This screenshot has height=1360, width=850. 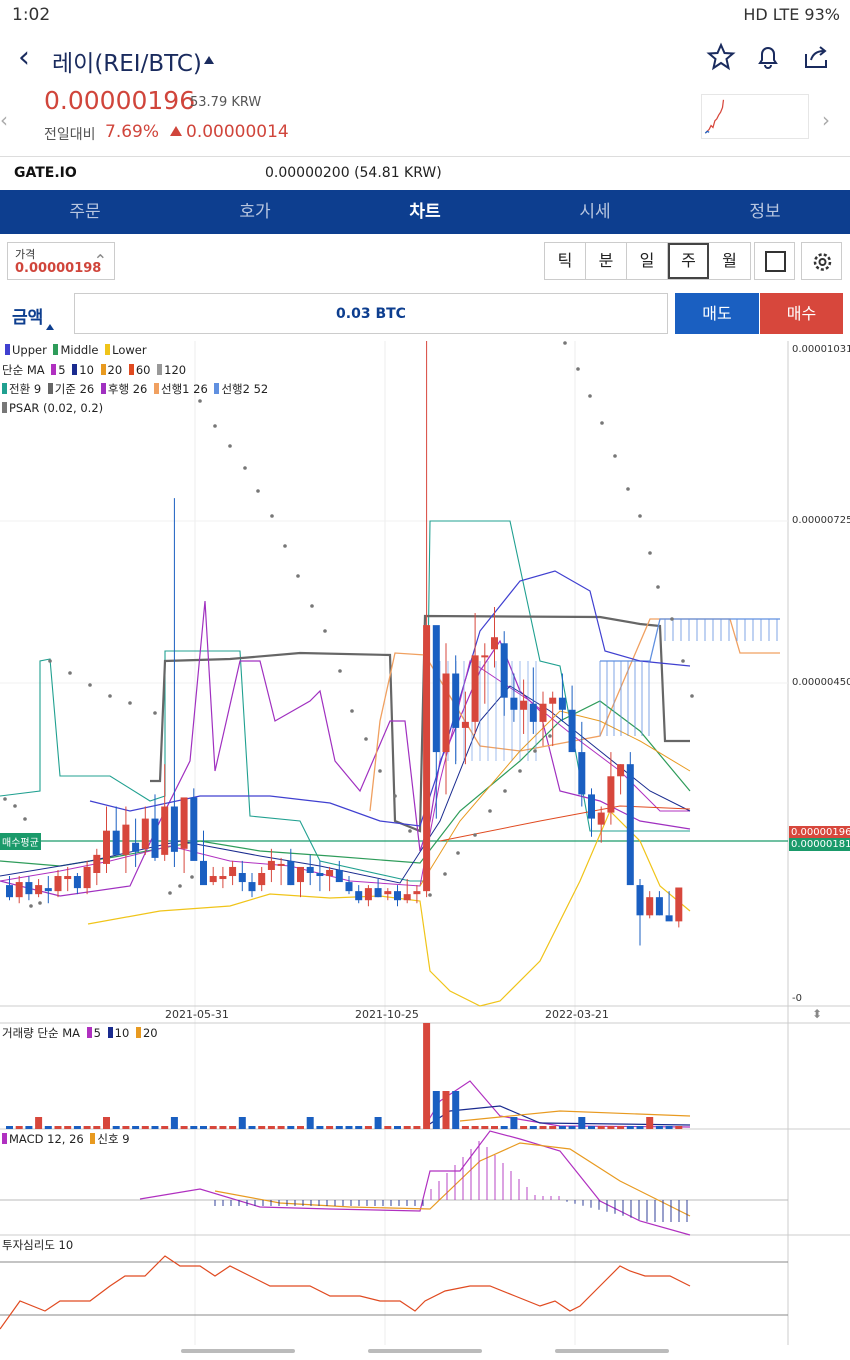 What do you see at coordinates (353, 173) in the screenshot?
I see `exchange-price: 0.00000200 (54.81 KRW)` at bounding box center [353, 173].